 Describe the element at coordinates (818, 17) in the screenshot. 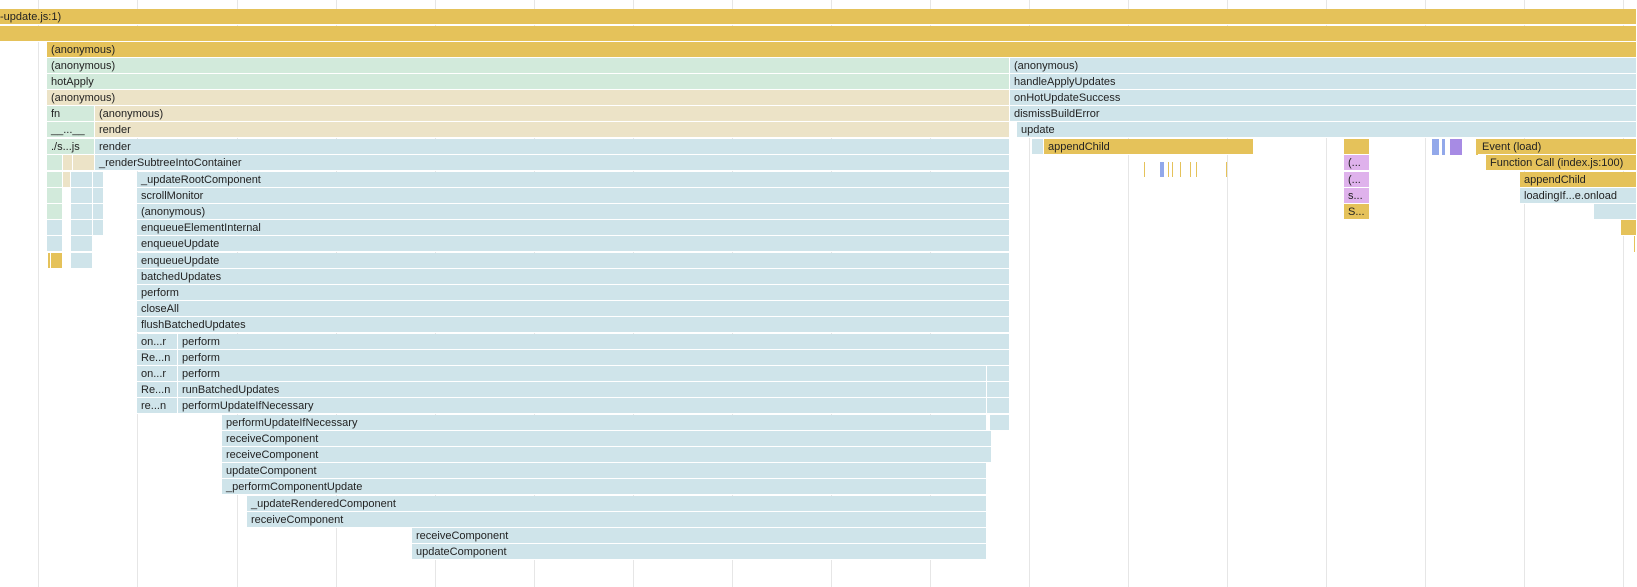

I see `frame-update-js: -update.js:1)` at that location.